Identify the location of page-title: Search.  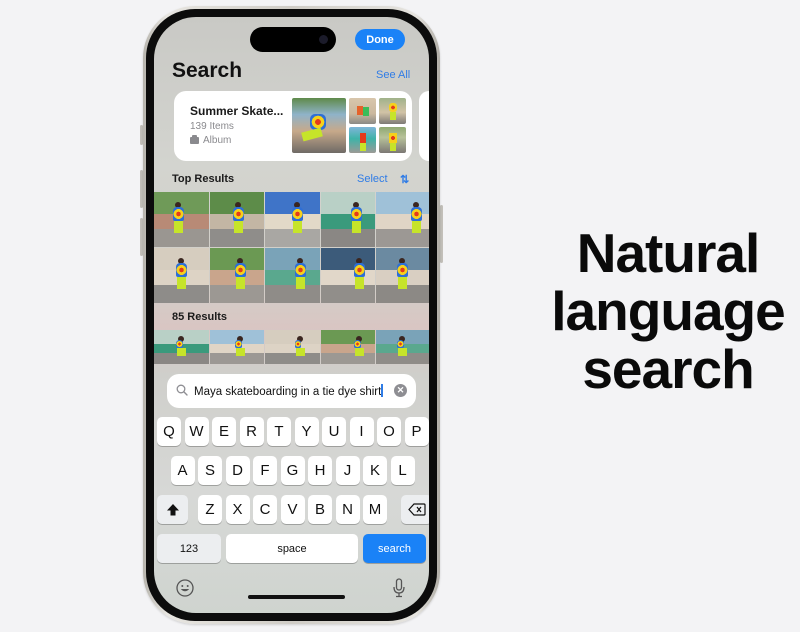
(207, 70).